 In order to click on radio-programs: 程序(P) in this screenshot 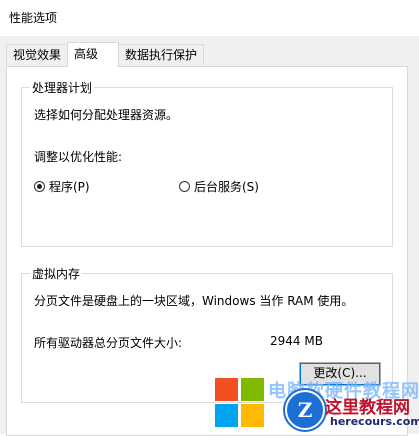, I will do `click(62, 186)`.